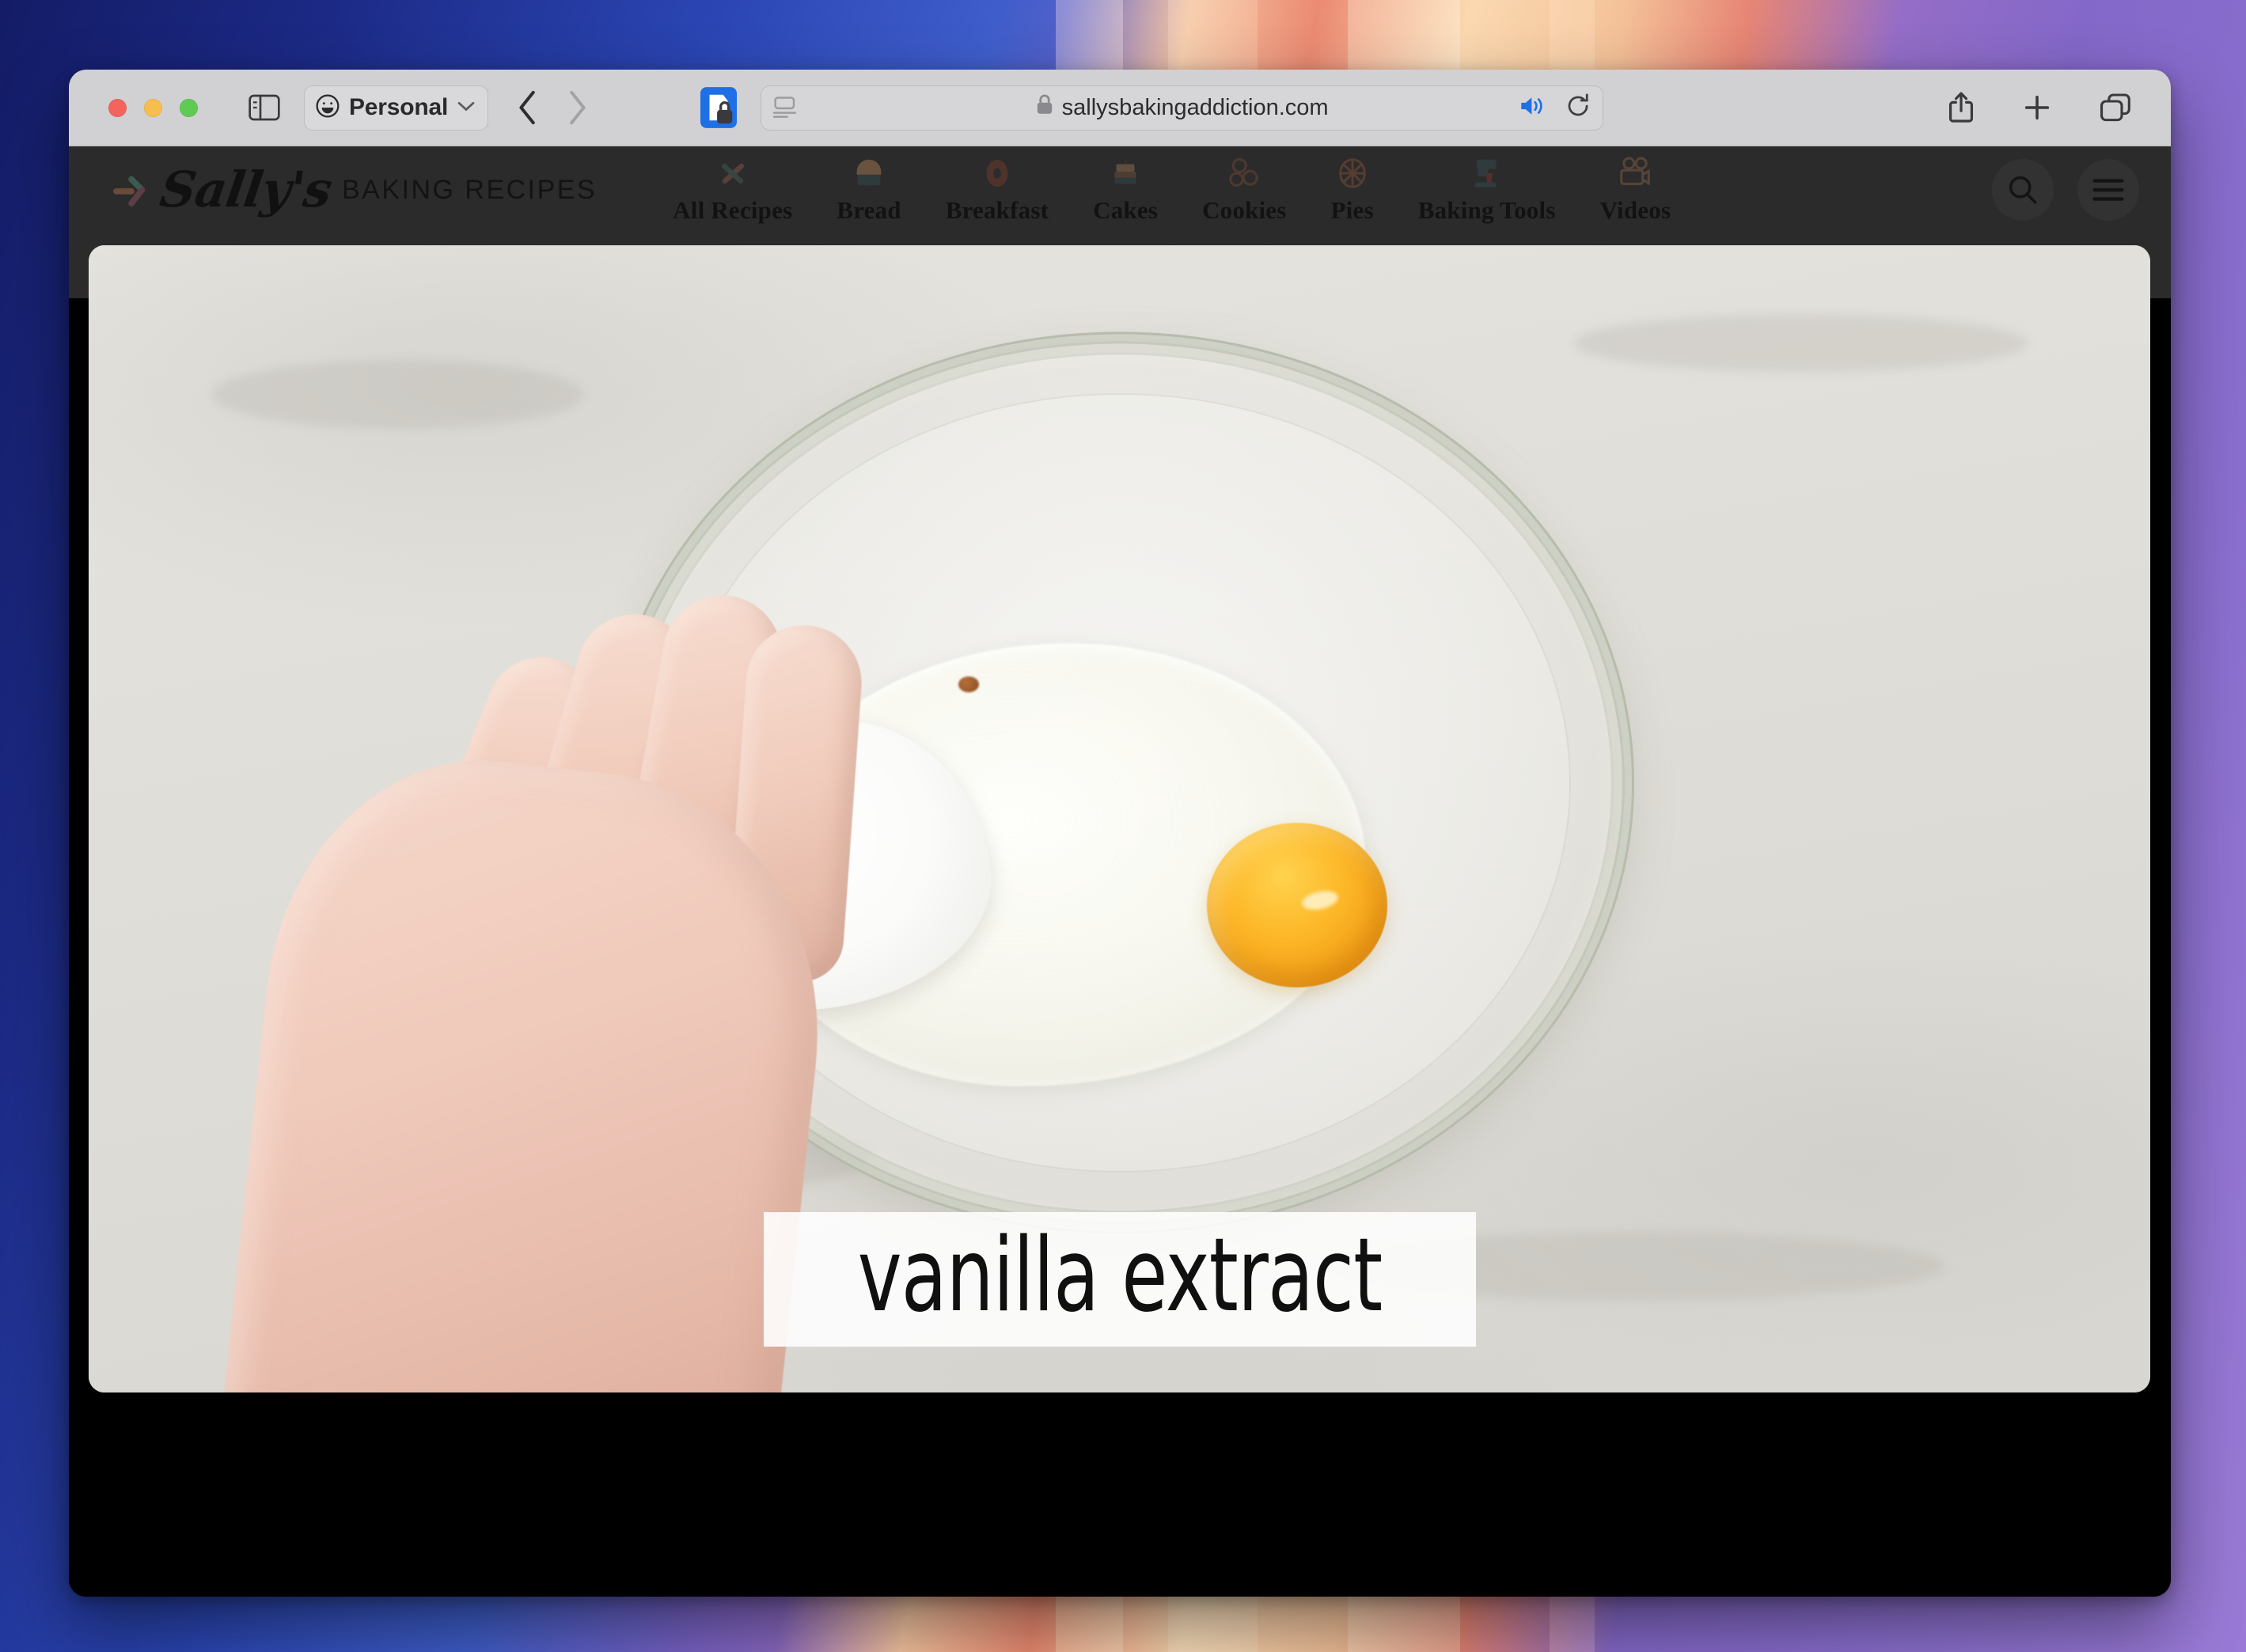 This screenshot has height=1652, width=2246. What do you see at coordinates (246, 189) in the screenshot?
I see `logo-script-text: Sally's` at bounding box center [246, 189].